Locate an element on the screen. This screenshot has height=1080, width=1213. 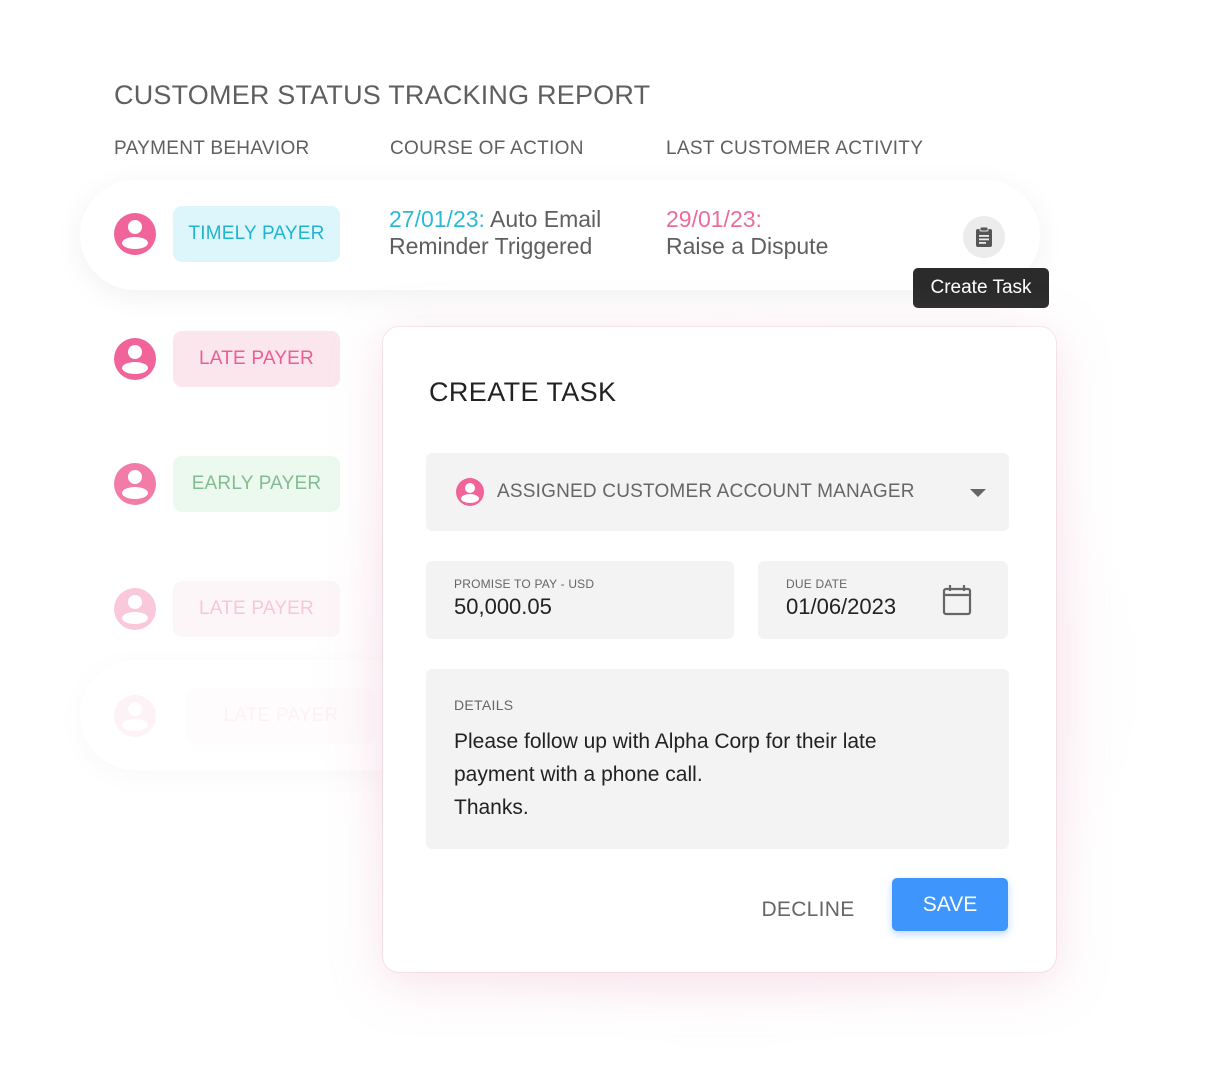
status-badge: TIMELY PAYER is located at coordinates (256, 234).